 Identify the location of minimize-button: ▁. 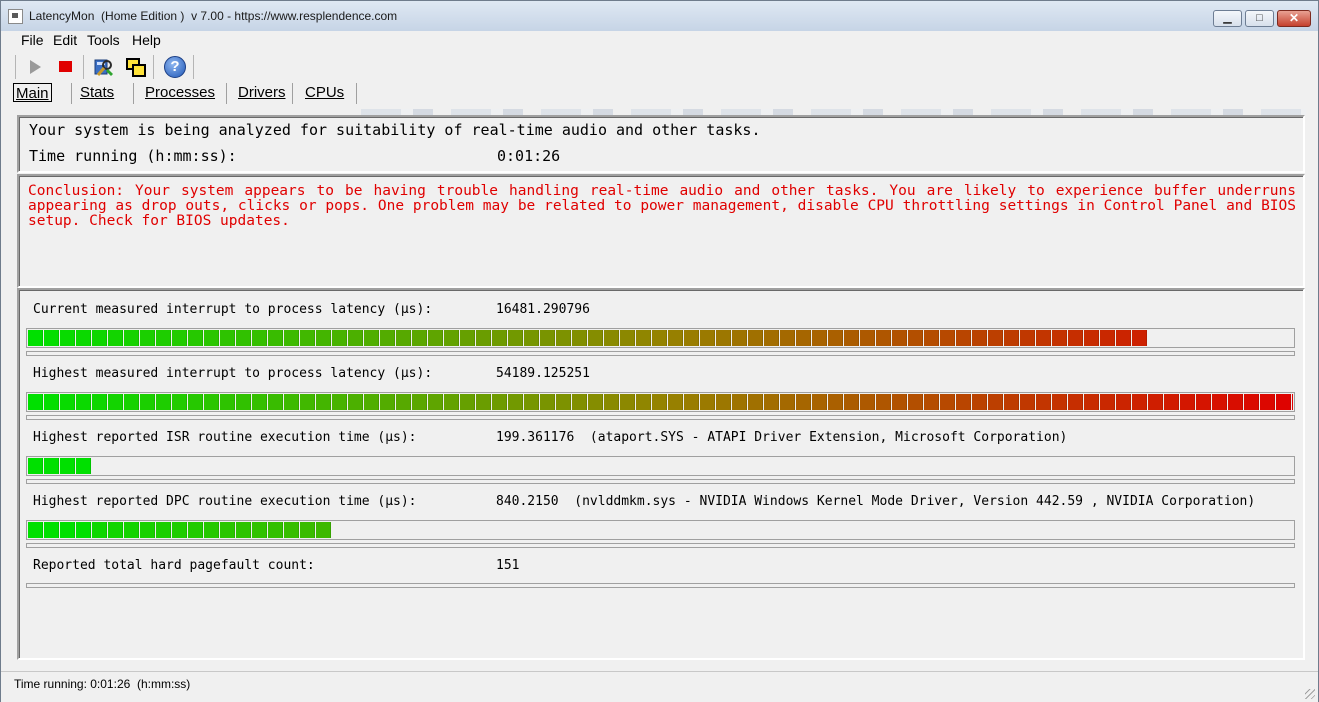
(1227, 18).